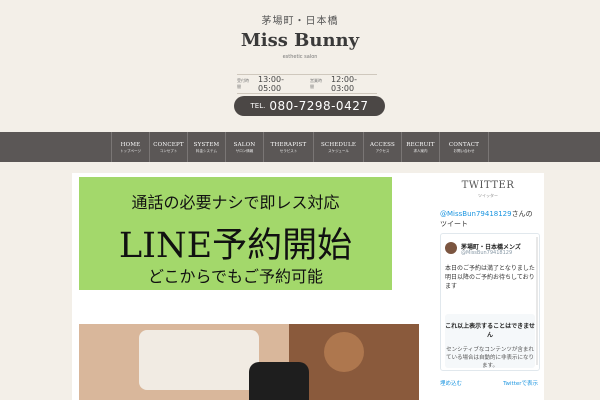 Image resolution: width=600 pixels, height=400 pixels. I want to click on tel-number: 080-7298-0427, so click(319, 106).